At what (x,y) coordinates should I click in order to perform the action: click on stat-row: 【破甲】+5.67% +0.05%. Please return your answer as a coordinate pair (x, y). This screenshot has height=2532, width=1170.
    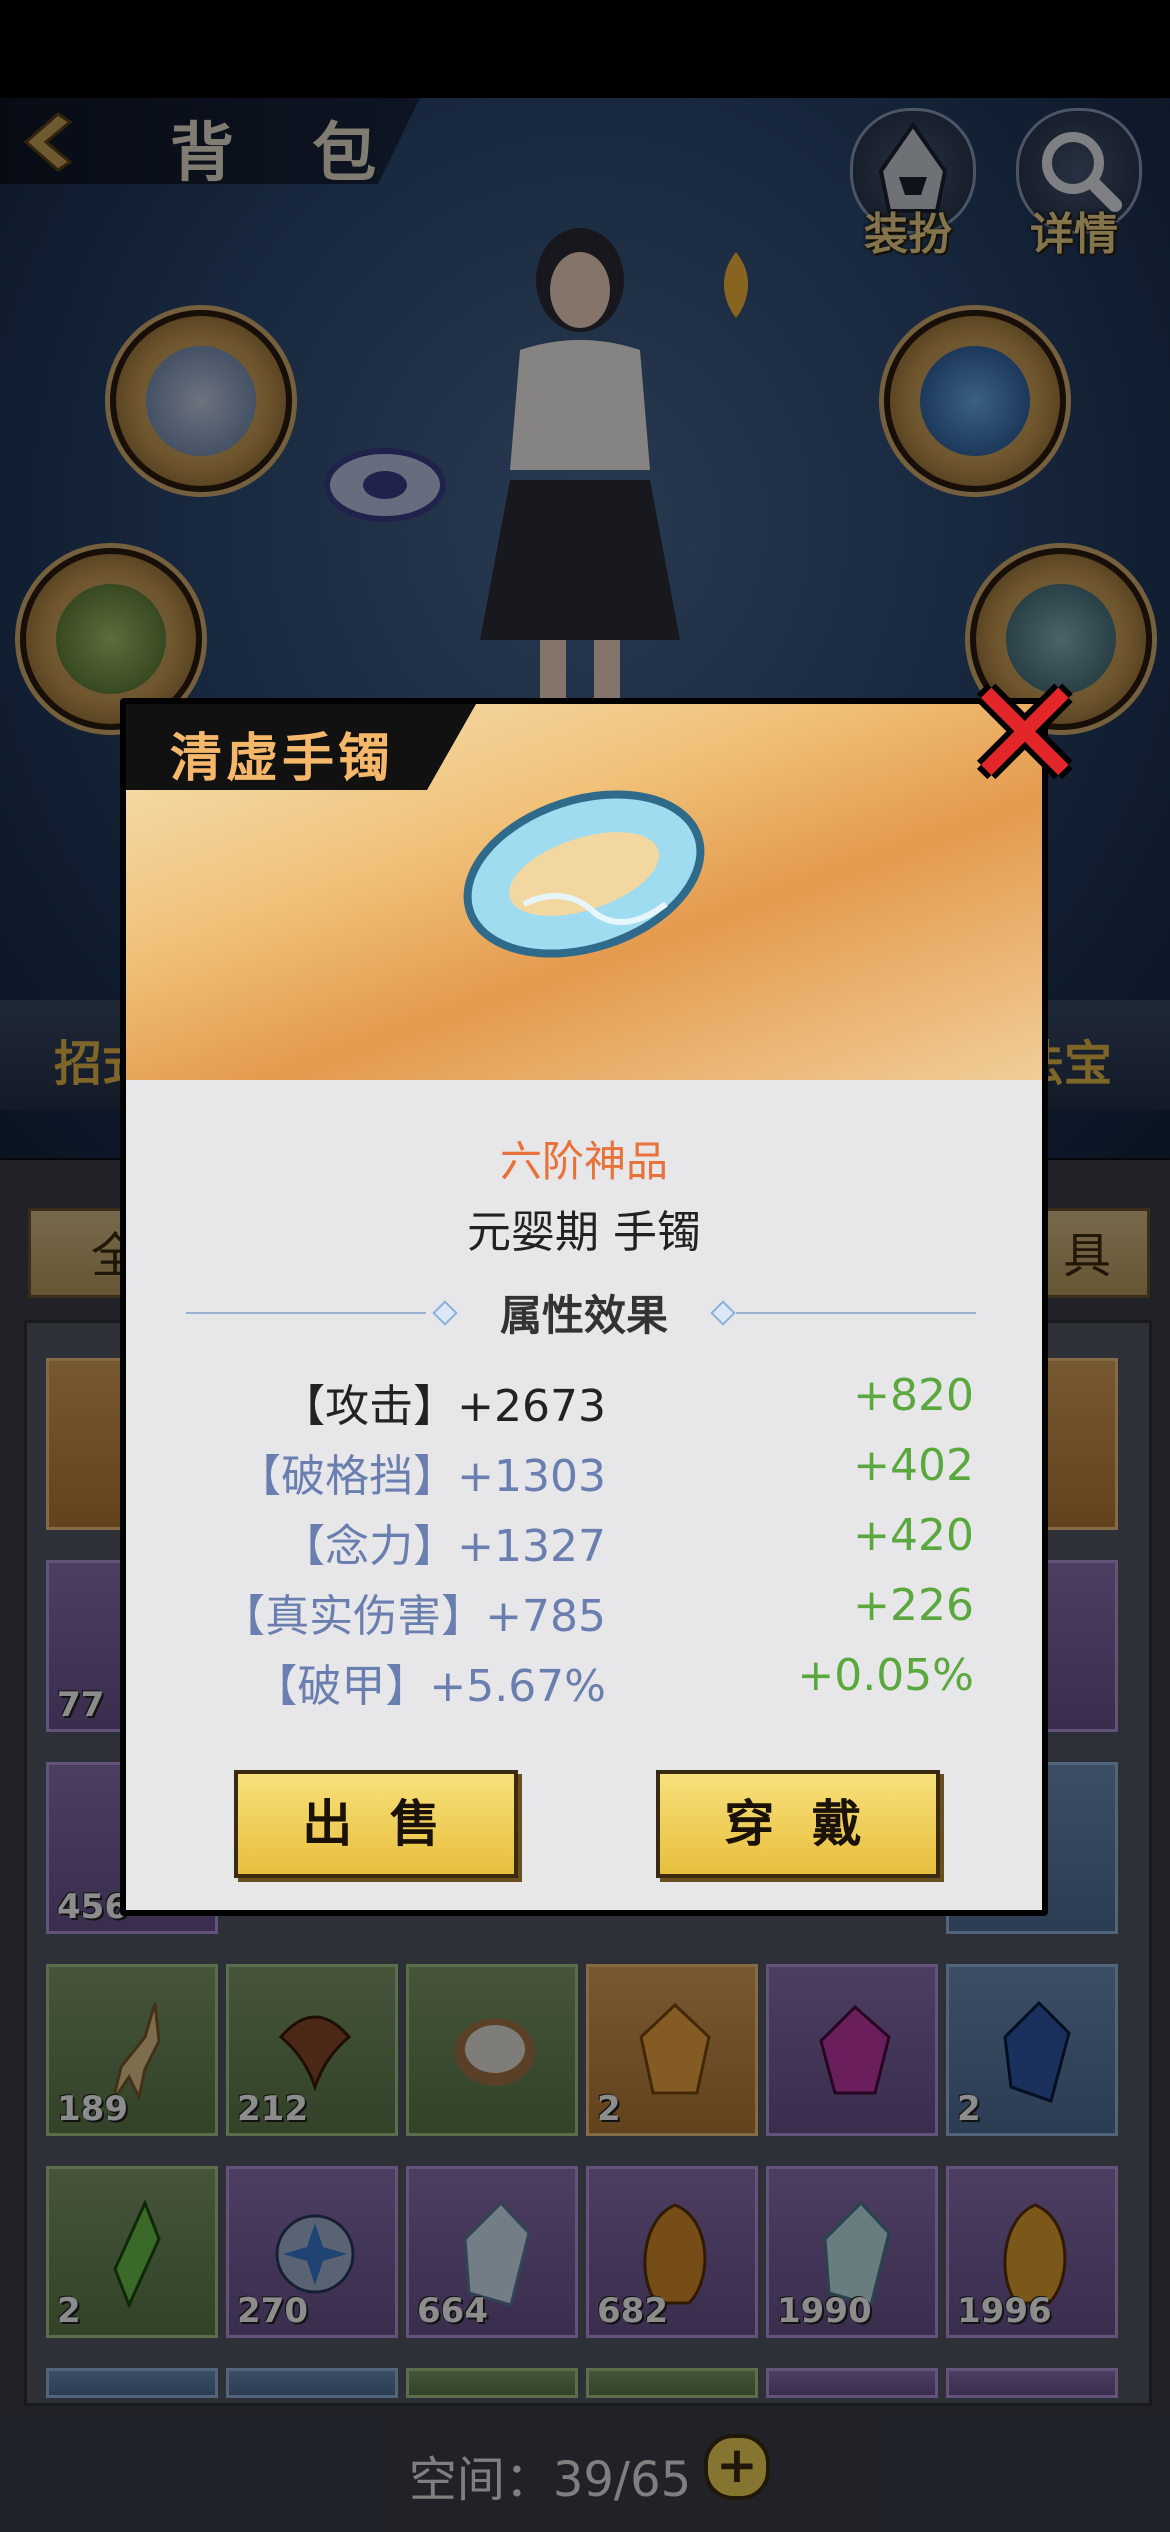
    Looking at the image, I should click on (584, 1681).